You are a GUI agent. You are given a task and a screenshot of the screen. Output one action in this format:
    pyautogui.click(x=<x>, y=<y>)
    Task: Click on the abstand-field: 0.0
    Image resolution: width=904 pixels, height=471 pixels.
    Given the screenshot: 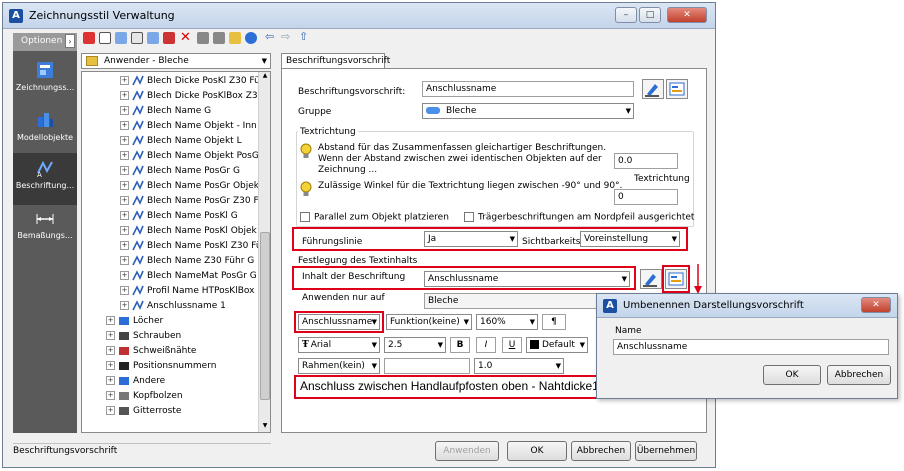 What is the action you would take?
    pyautogui.click(x=646, y=161)
    